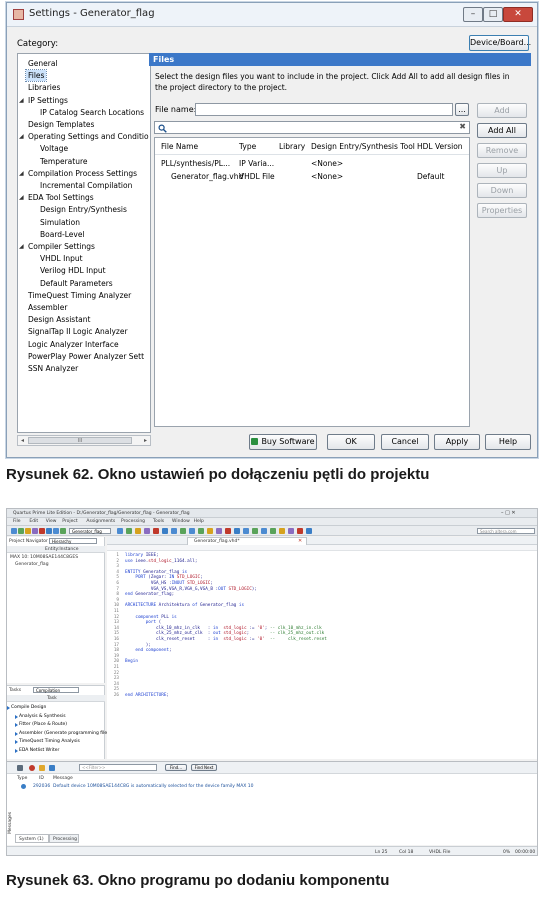  What do you see at coordinates (92, 112) in the screenshot?
I see `category-item: IP Catalog Search Locations` at bounding box center [92, 112].